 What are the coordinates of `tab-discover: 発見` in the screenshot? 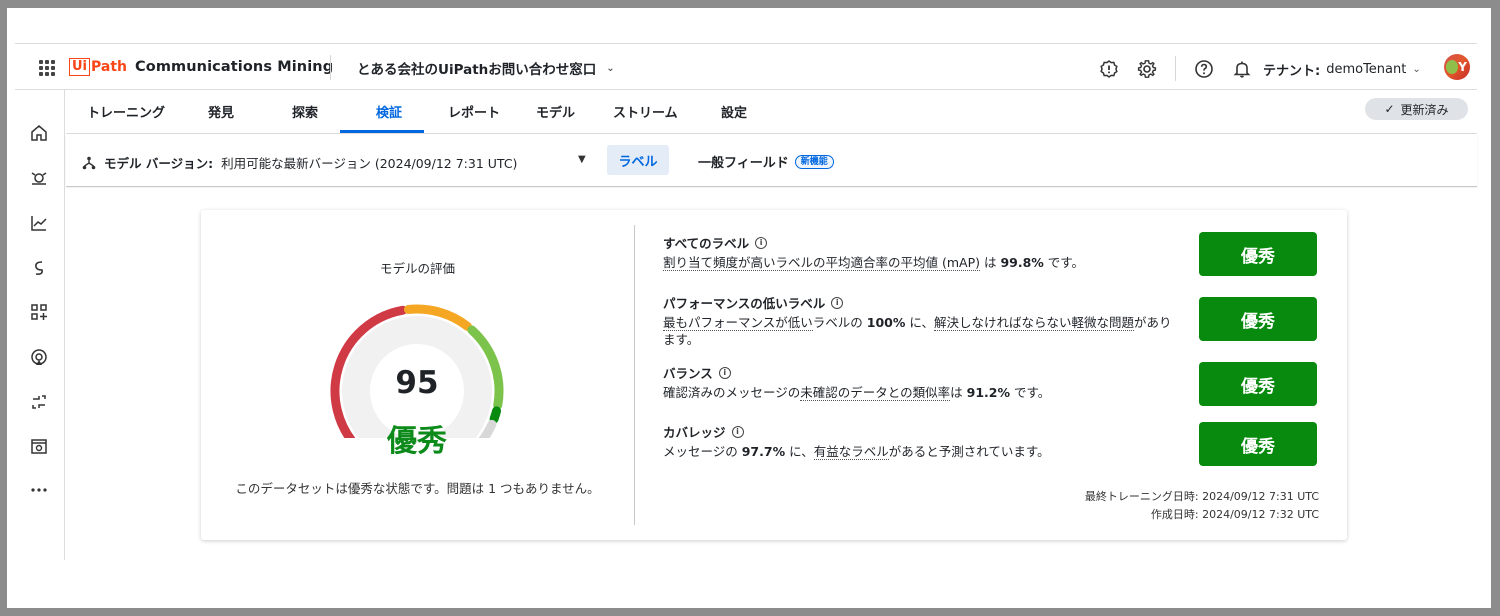 It's located at (221, 111).